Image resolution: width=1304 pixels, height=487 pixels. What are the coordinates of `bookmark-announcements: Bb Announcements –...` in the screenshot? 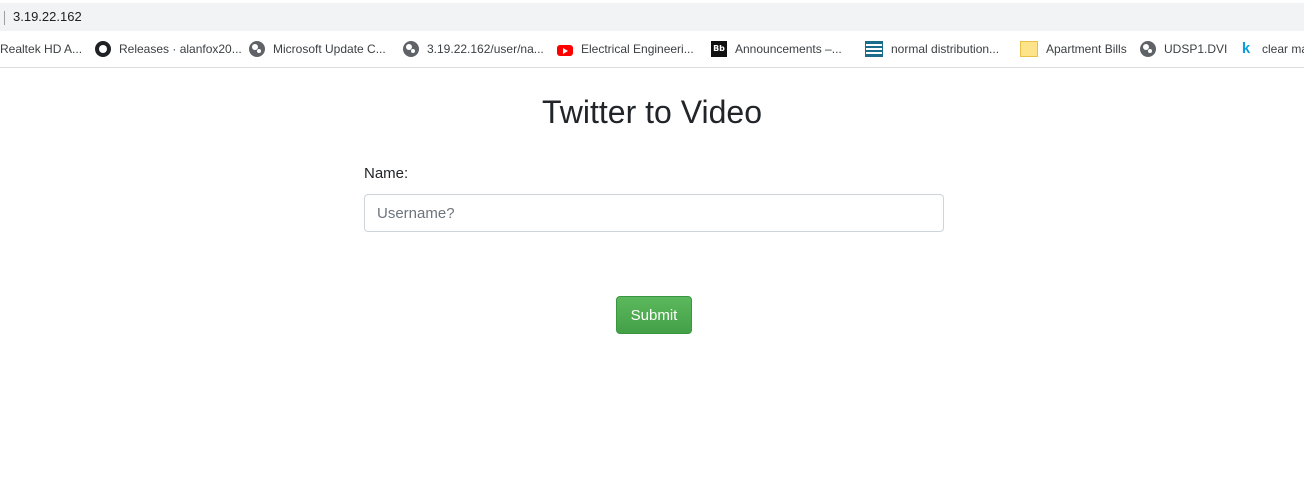 It's located at (776, 49).